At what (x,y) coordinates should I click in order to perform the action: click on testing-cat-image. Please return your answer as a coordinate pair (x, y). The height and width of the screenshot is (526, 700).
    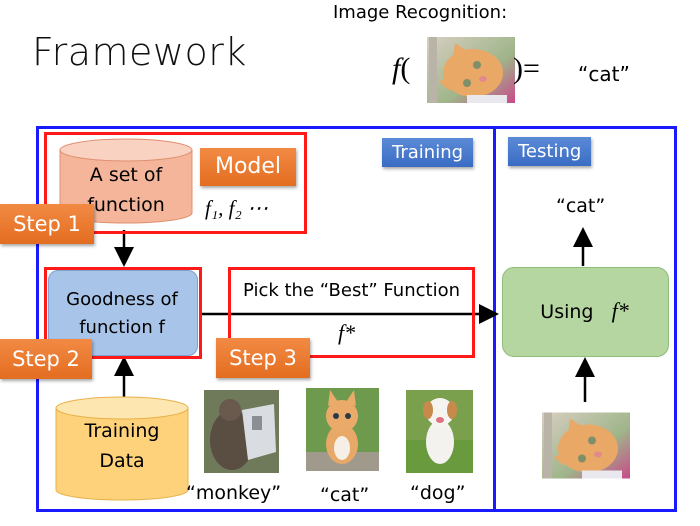
    Looking at the image, I should click on (586, 445).